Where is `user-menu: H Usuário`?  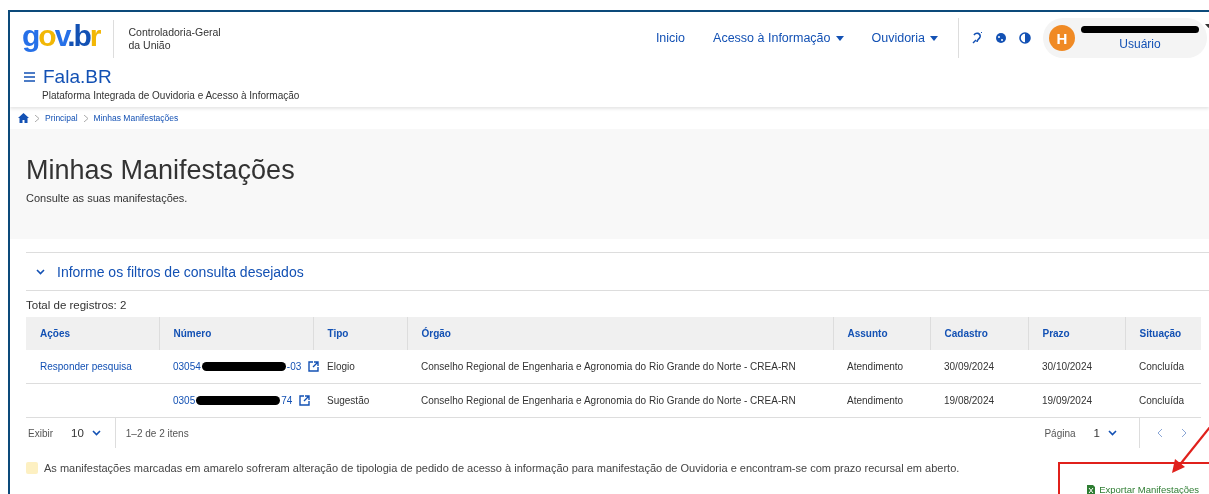
user-menu: H Usuário is located at coordinates (1125, 38).